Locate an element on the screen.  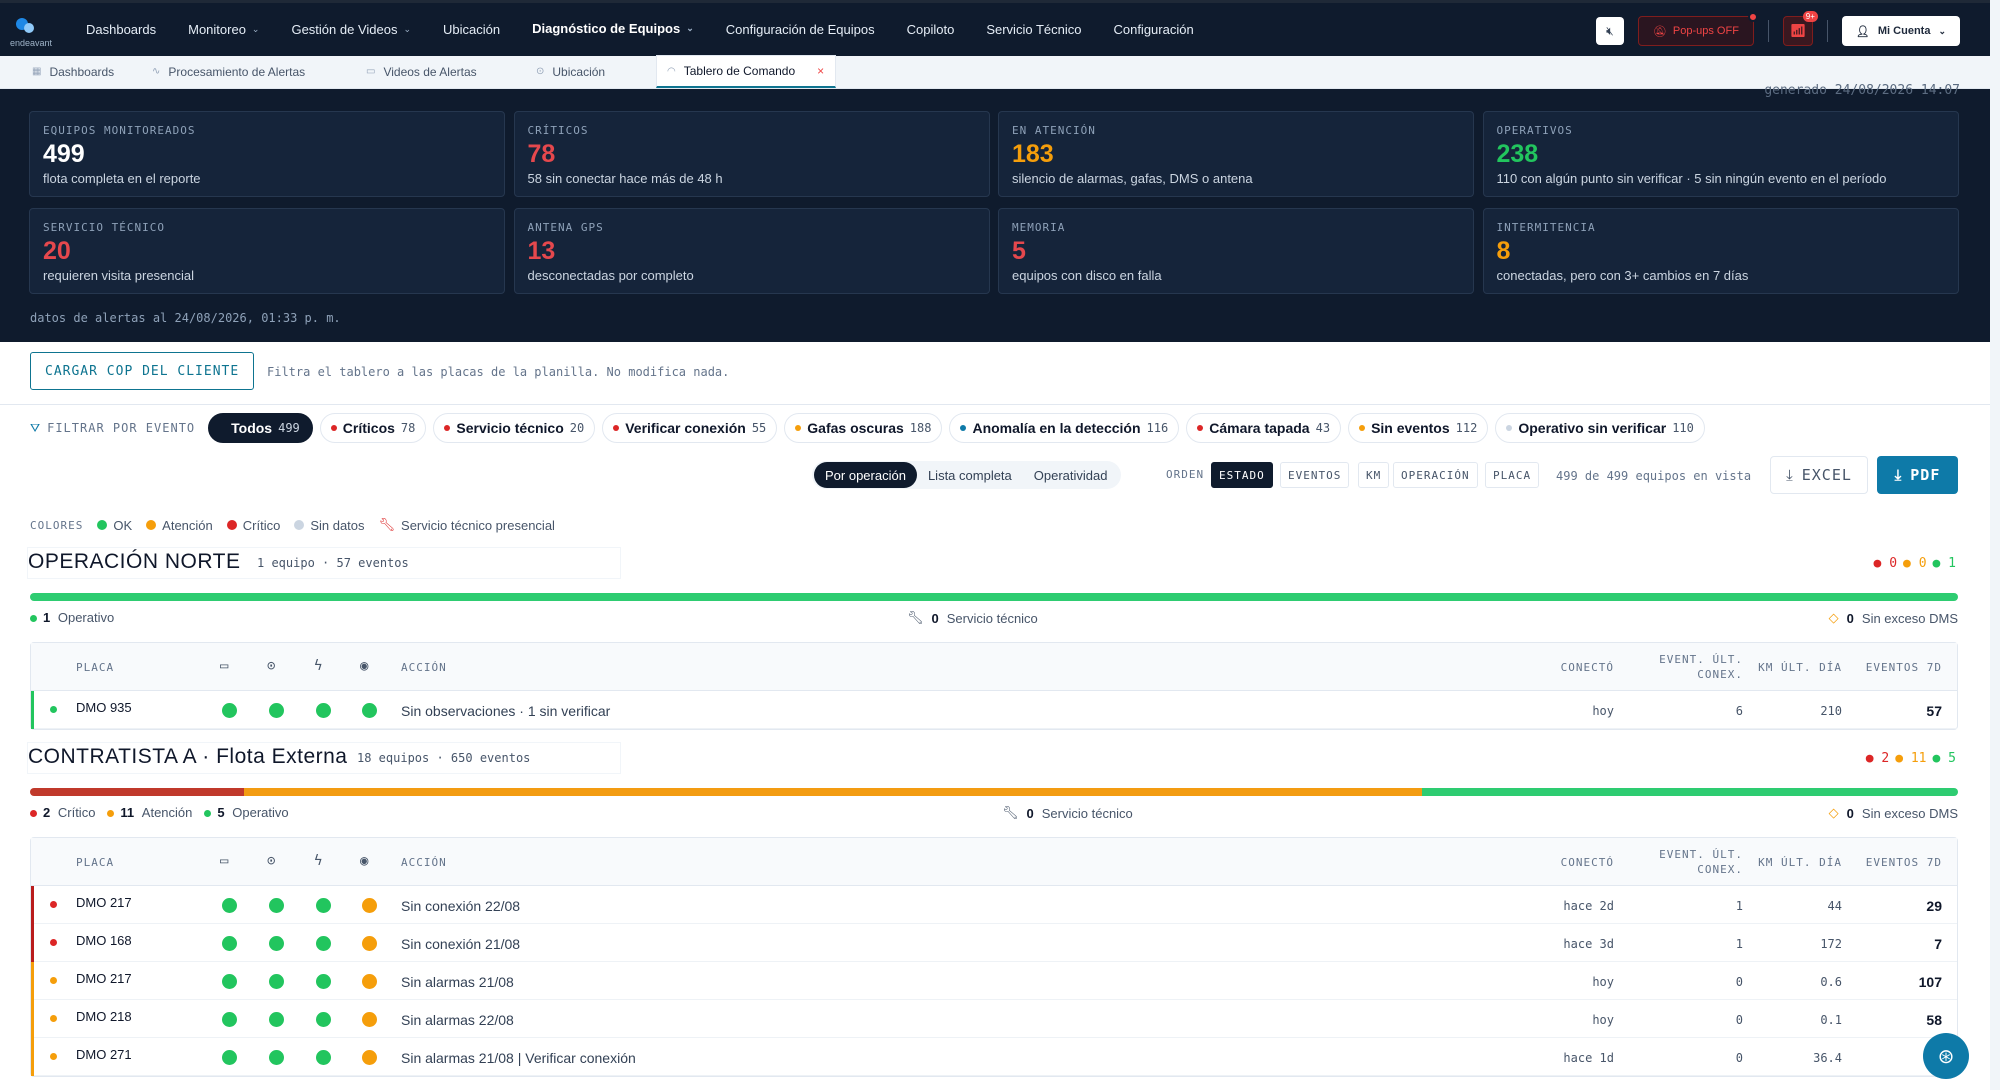
tab-label: Dashboards is located at coordinates (82, 71).